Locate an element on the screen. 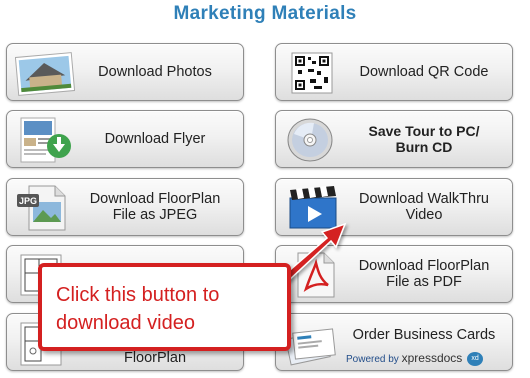 Image resolution: width=530 pixels, height=378 pixels. callout-arrow-shape is located at coordinates (314, 252).